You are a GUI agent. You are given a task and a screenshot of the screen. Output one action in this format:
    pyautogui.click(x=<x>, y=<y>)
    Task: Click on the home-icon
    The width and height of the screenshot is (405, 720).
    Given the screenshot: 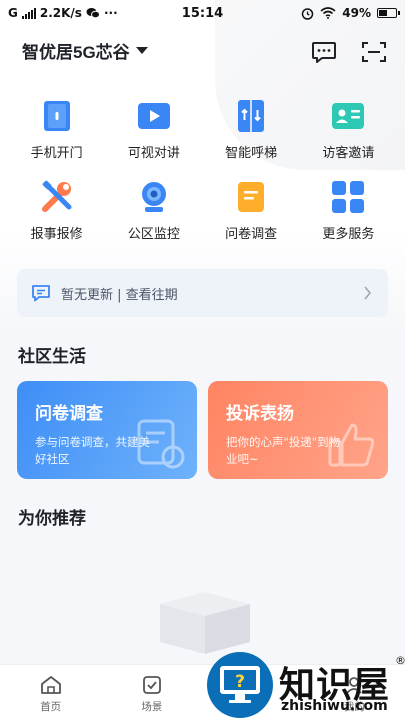 What is the action you would take?
    pyautogui.click(x=50, y=685)
    